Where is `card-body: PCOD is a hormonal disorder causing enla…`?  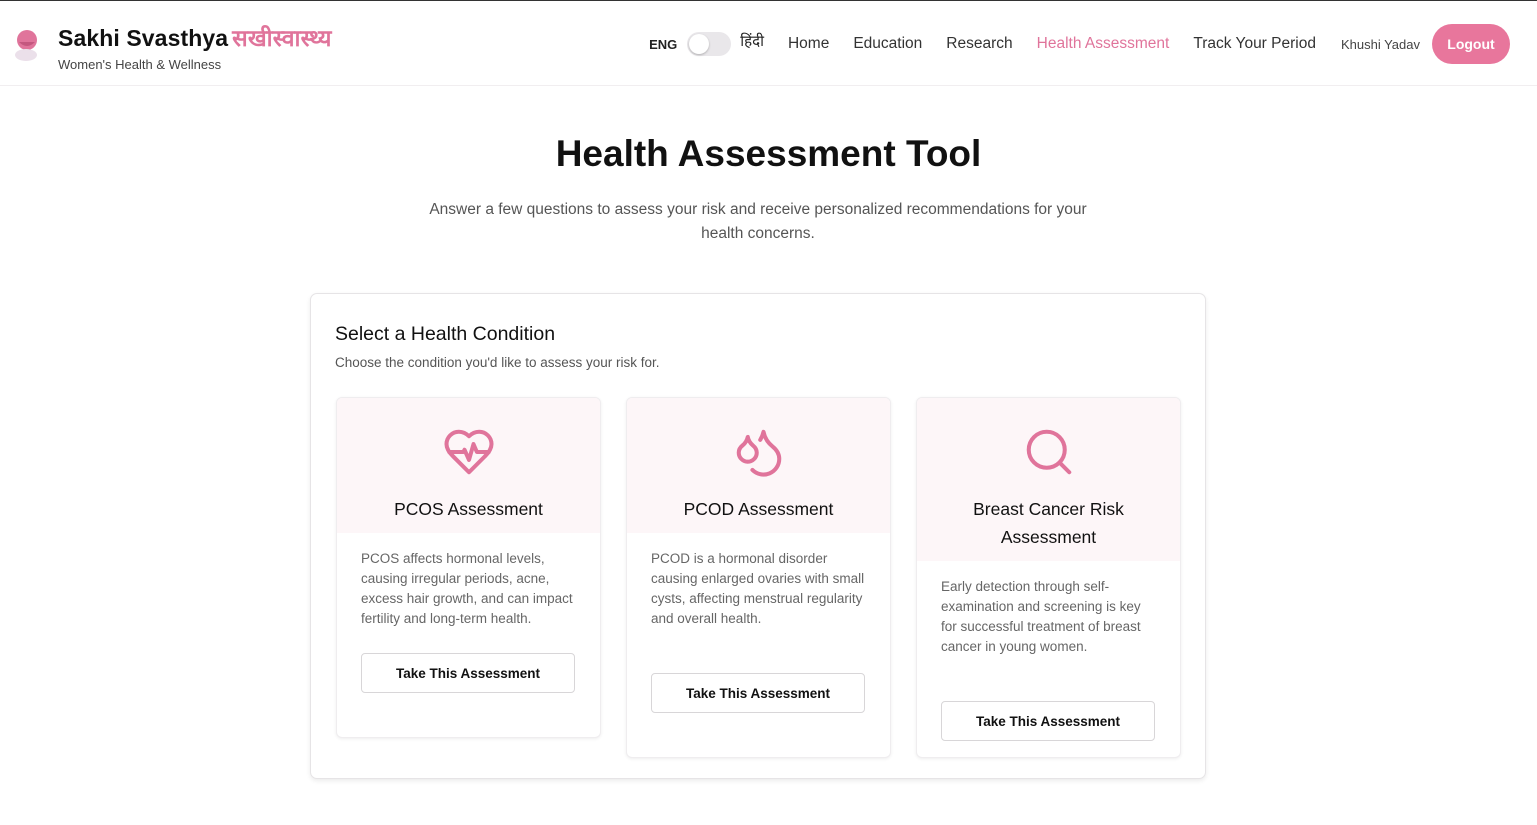
card-body: PCOD is a hormonal disorder causing enla… is located at coordinates (758, 623).